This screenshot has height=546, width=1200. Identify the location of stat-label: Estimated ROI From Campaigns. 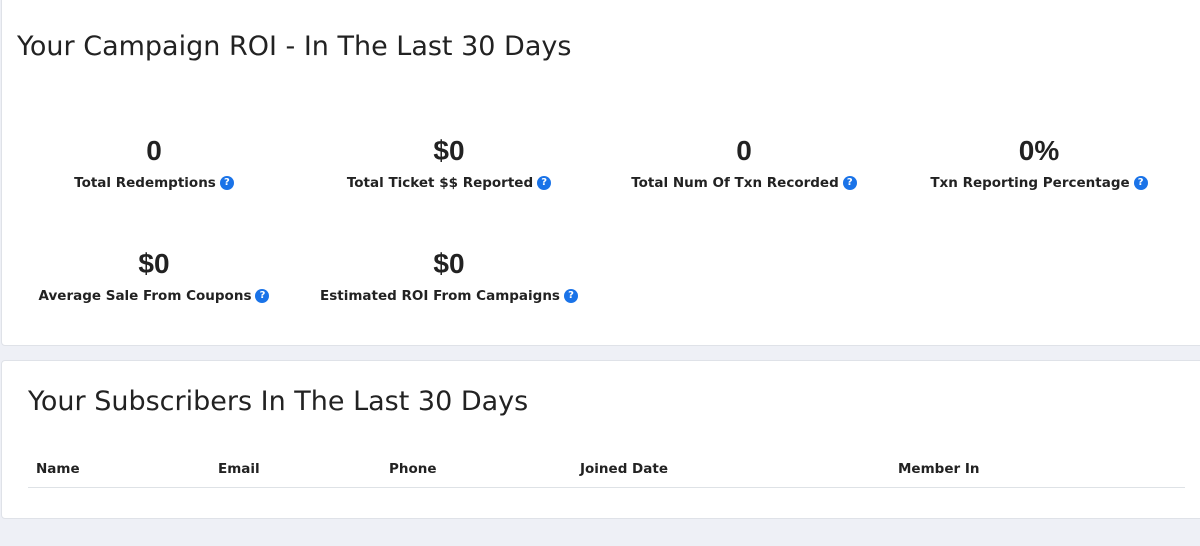
(440, 296).